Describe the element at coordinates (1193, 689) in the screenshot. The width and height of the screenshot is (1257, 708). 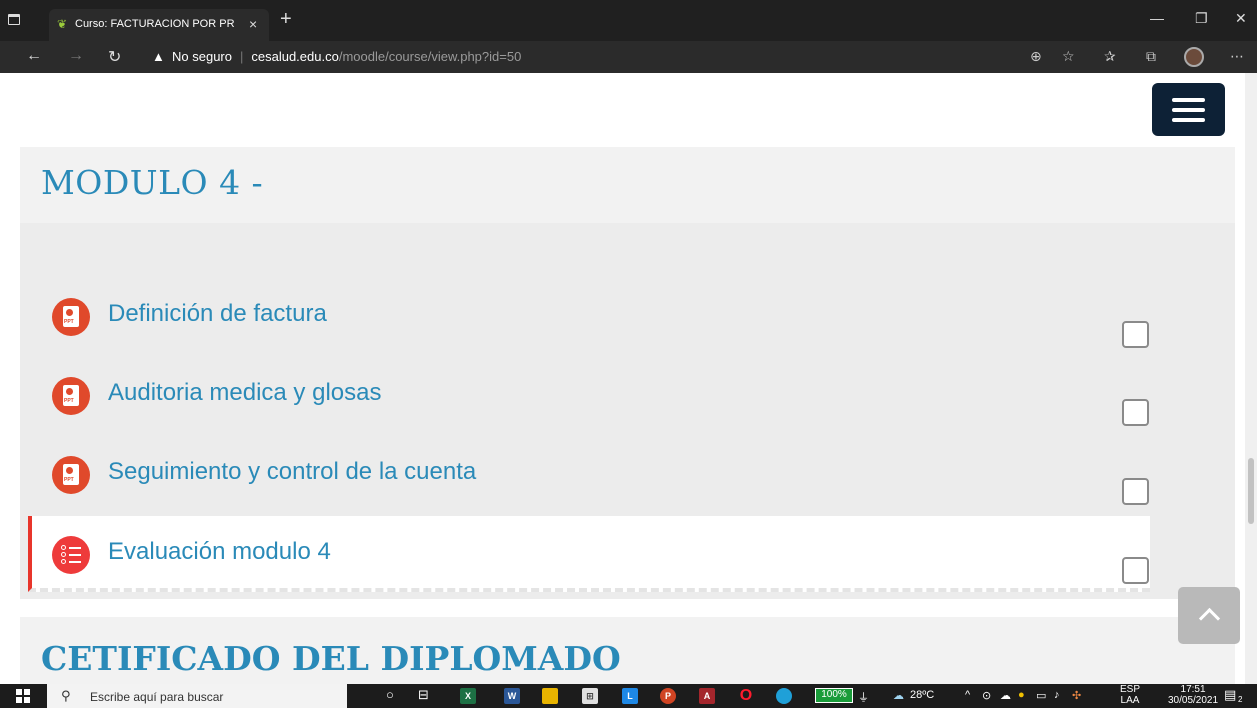
I see `clock-time: 17:51` at that location.